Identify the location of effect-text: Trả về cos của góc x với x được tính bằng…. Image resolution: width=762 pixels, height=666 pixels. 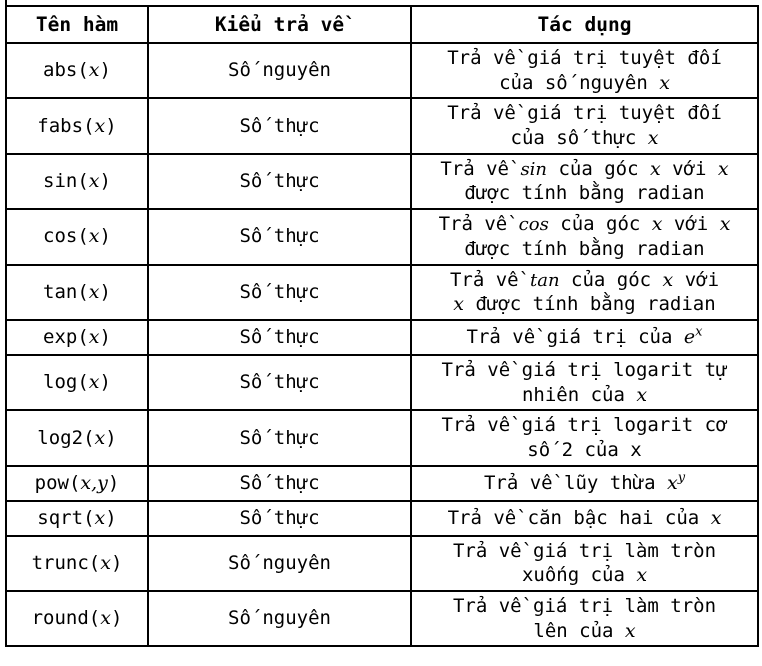
(584, 236).